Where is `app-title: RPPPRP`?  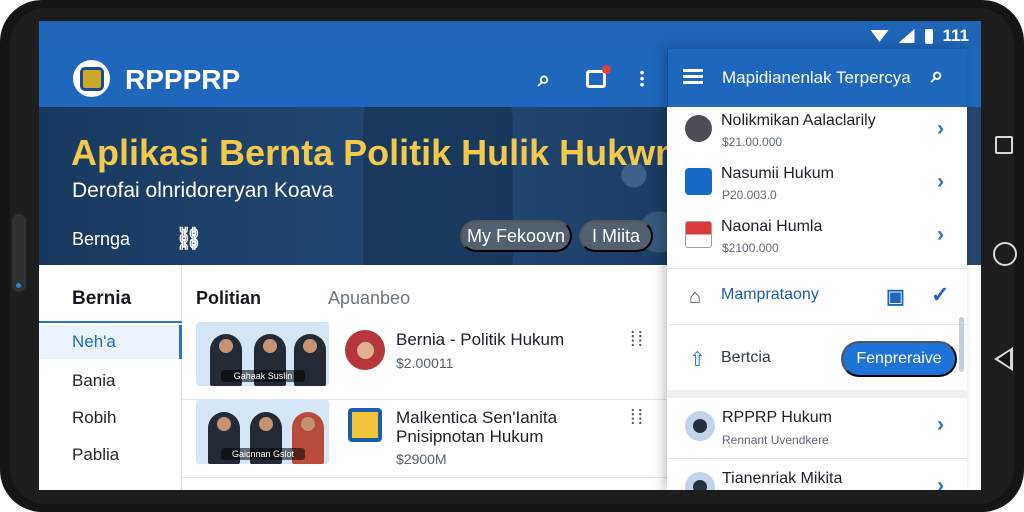
app-title: RPPPRP is located at coordinates (183, 79).